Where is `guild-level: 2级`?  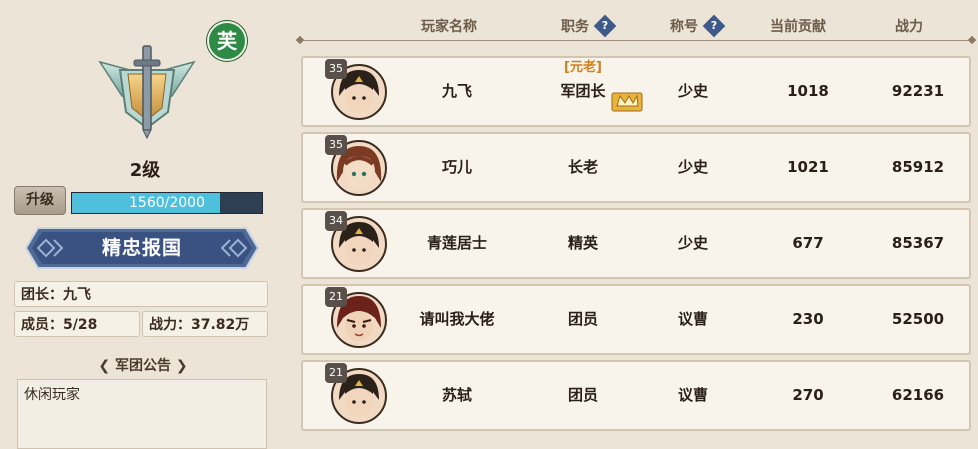
guild-level: 2级 is located at coordinates (145, 170).